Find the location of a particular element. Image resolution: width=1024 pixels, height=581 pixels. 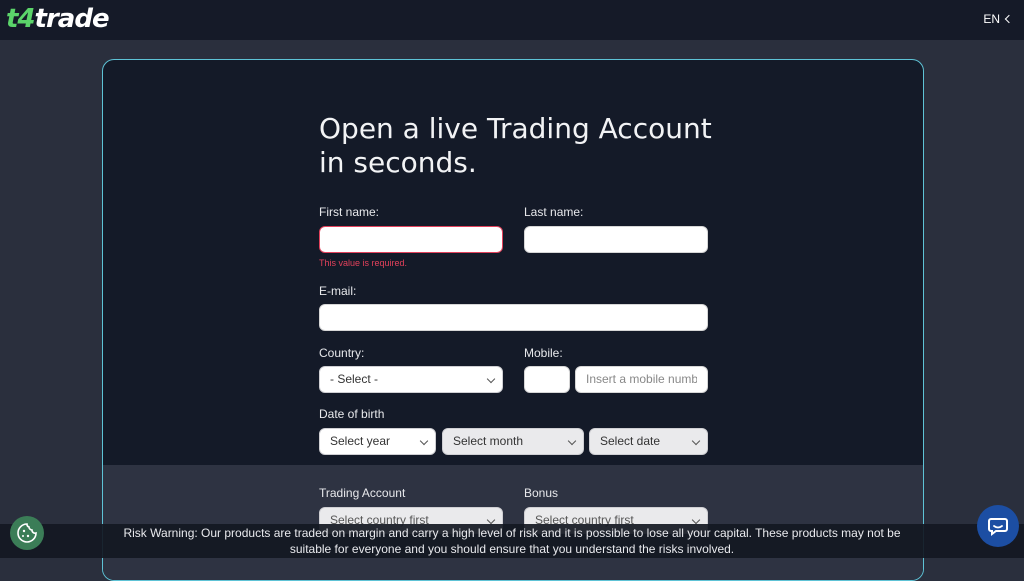

country-label: Country: is located at coordinates (342, 353).